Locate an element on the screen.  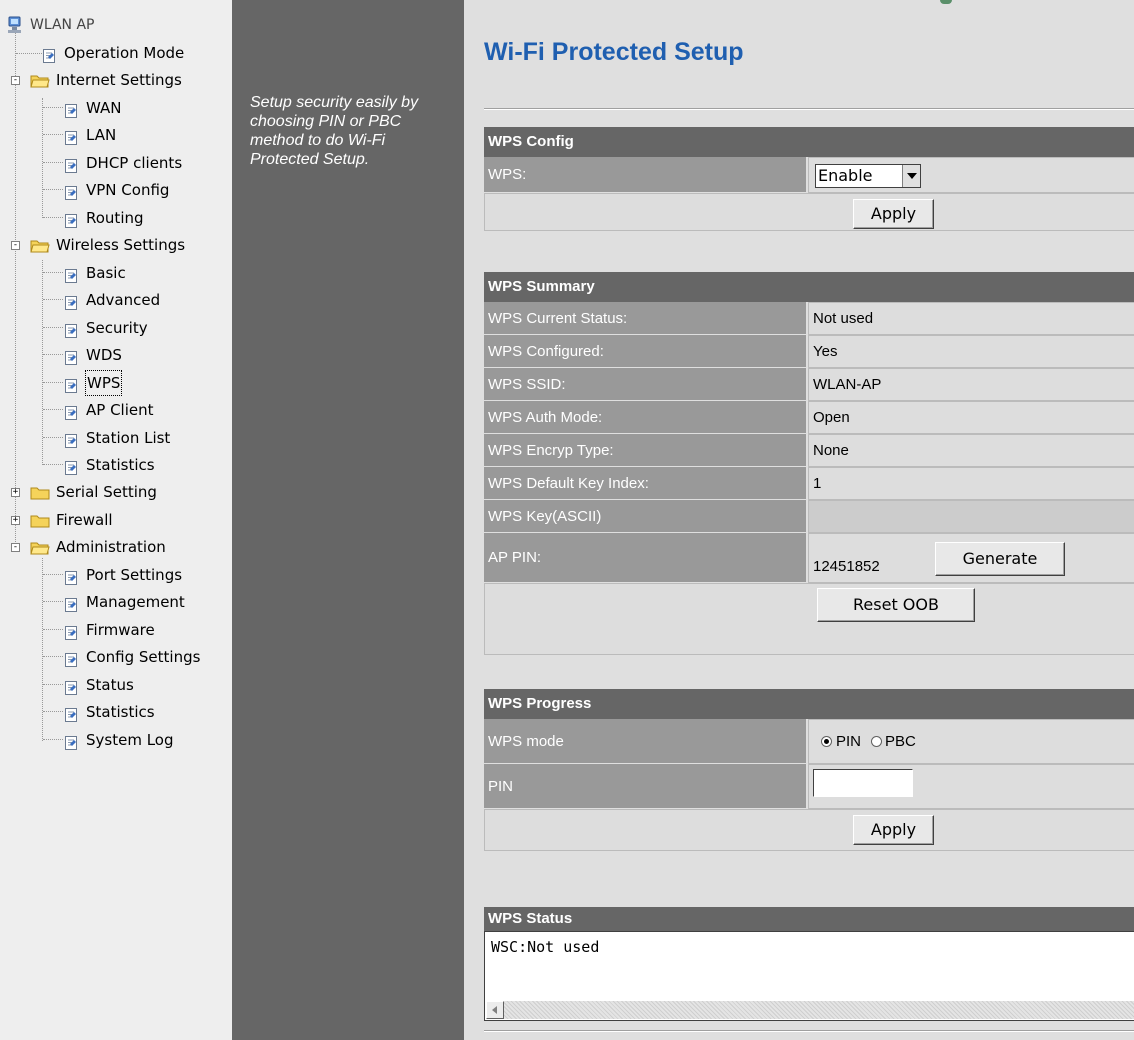
tree-item-administration: - Administration is located at coordinates (115, 547).